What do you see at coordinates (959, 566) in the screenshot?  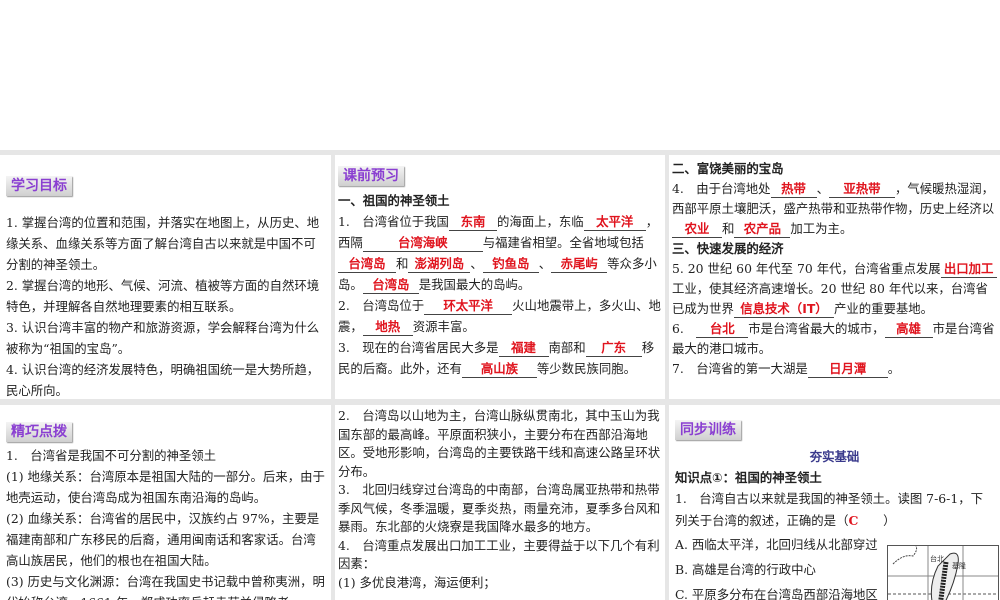 I see `map-label-keelung: 基隆` at bounding box center [959, 566].